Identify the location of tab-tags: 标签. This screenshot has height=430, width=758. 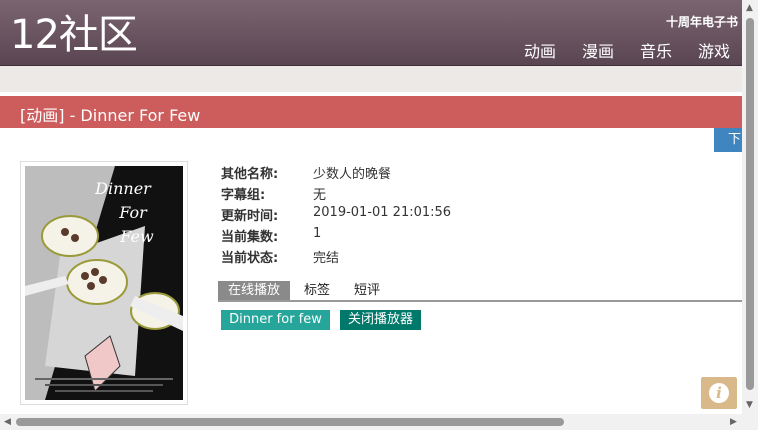
(317, 290).